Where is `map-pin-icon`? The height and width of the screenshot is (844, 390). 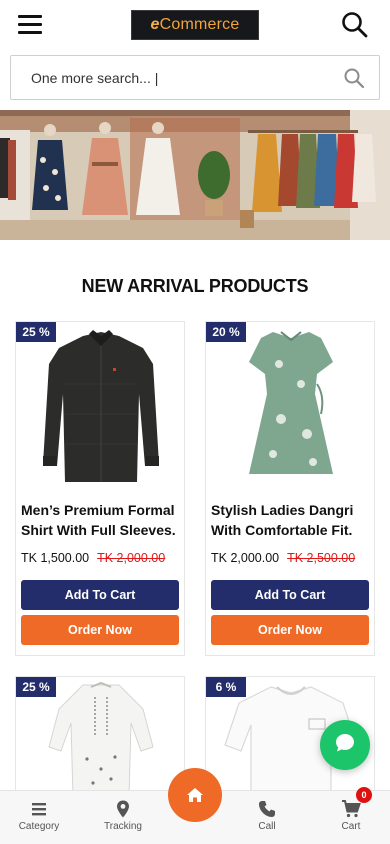
map-pin-icon is located at coordinates (123, 809).